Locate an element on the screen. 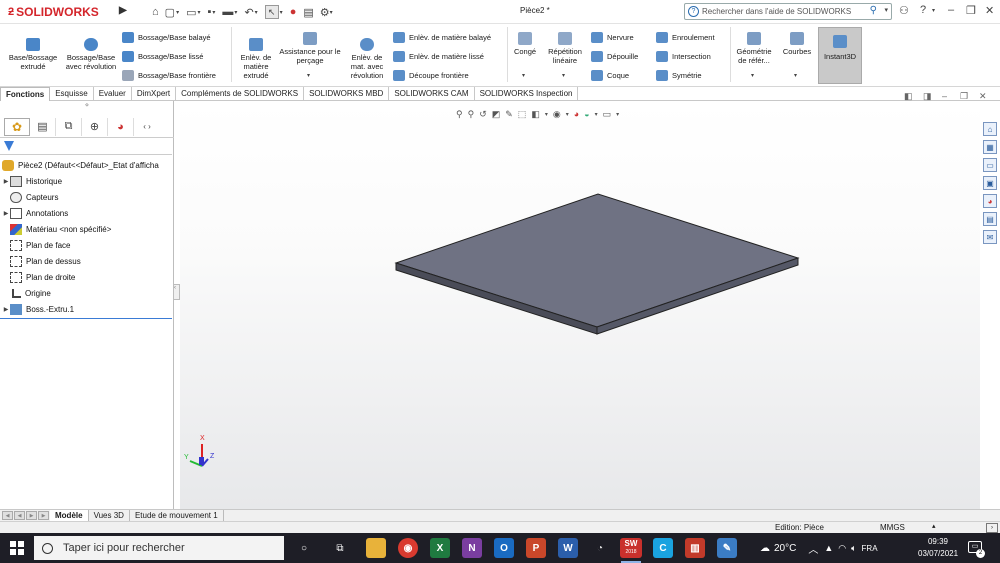  tree-item-right-plane: Plan de droite is located at coordinates (42, 277).